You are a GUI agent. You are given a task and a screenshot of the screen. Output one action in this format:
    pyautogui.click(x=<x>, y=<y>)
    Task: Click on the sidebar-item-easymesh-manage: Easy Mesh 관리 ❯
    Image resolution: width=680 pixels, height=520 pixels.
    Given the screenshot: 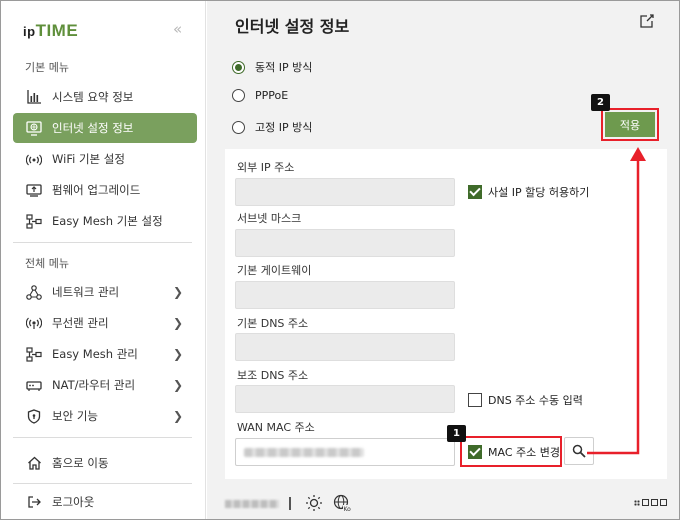 What is the action you would take?
    pyautogui.click(x=105, y=354)
    